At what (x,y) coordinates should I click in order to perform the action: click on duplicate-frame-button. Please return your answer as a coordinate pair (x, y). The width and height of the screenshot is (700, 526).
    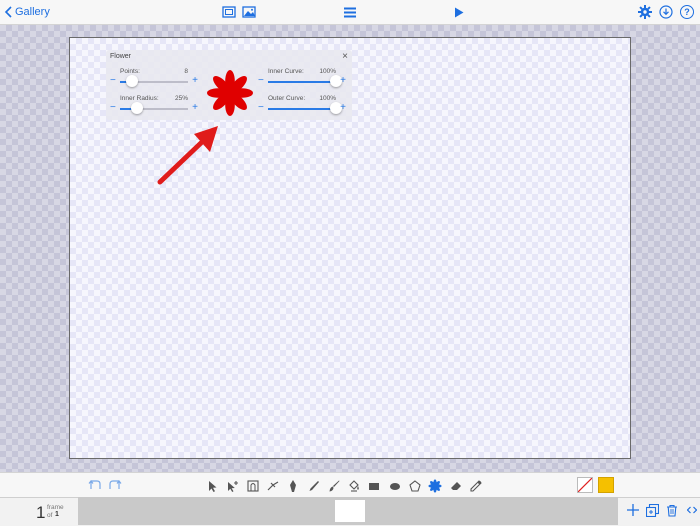
    Looking at the image, I should click on (652, 510).